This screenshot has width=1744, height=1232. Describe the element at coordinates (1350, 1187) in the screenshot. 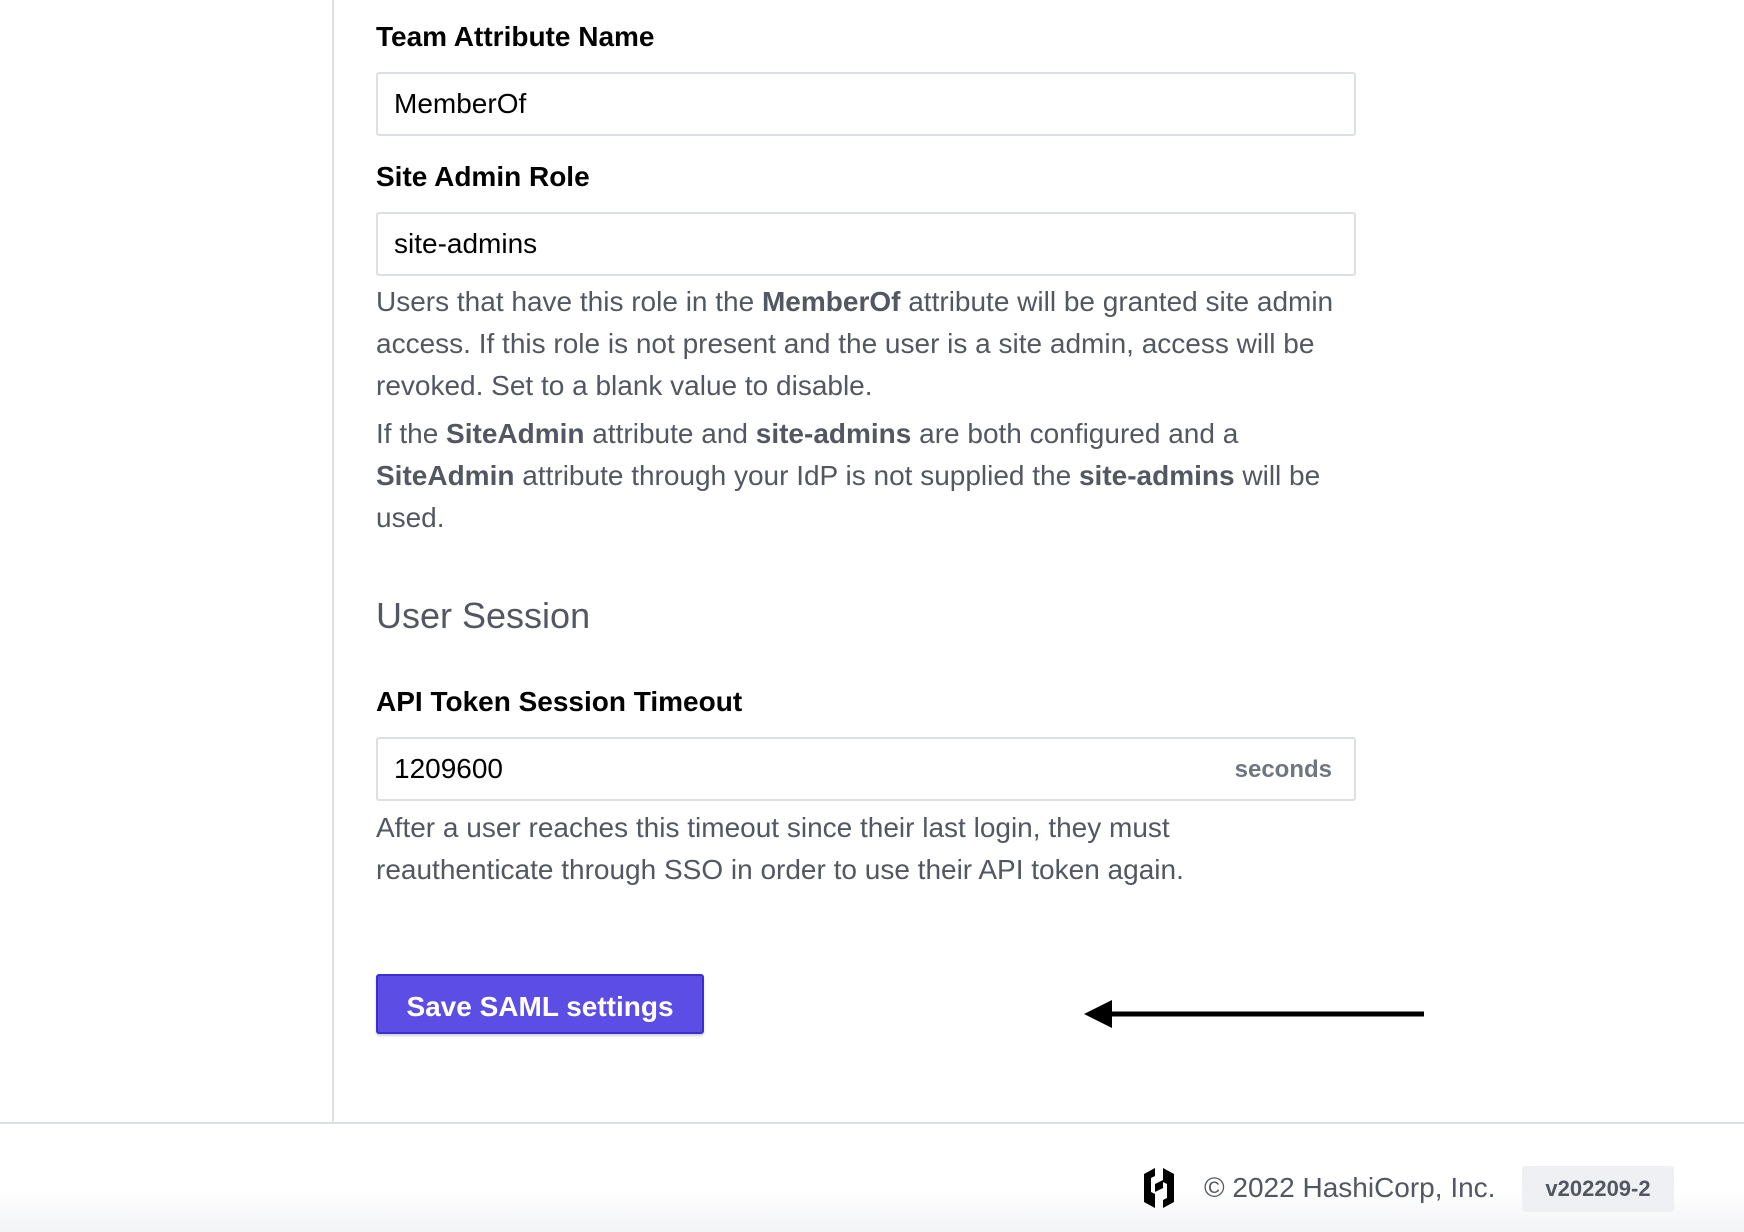

I see `copyright-text: © 2022 HashiCorp, Inc.` at that location.